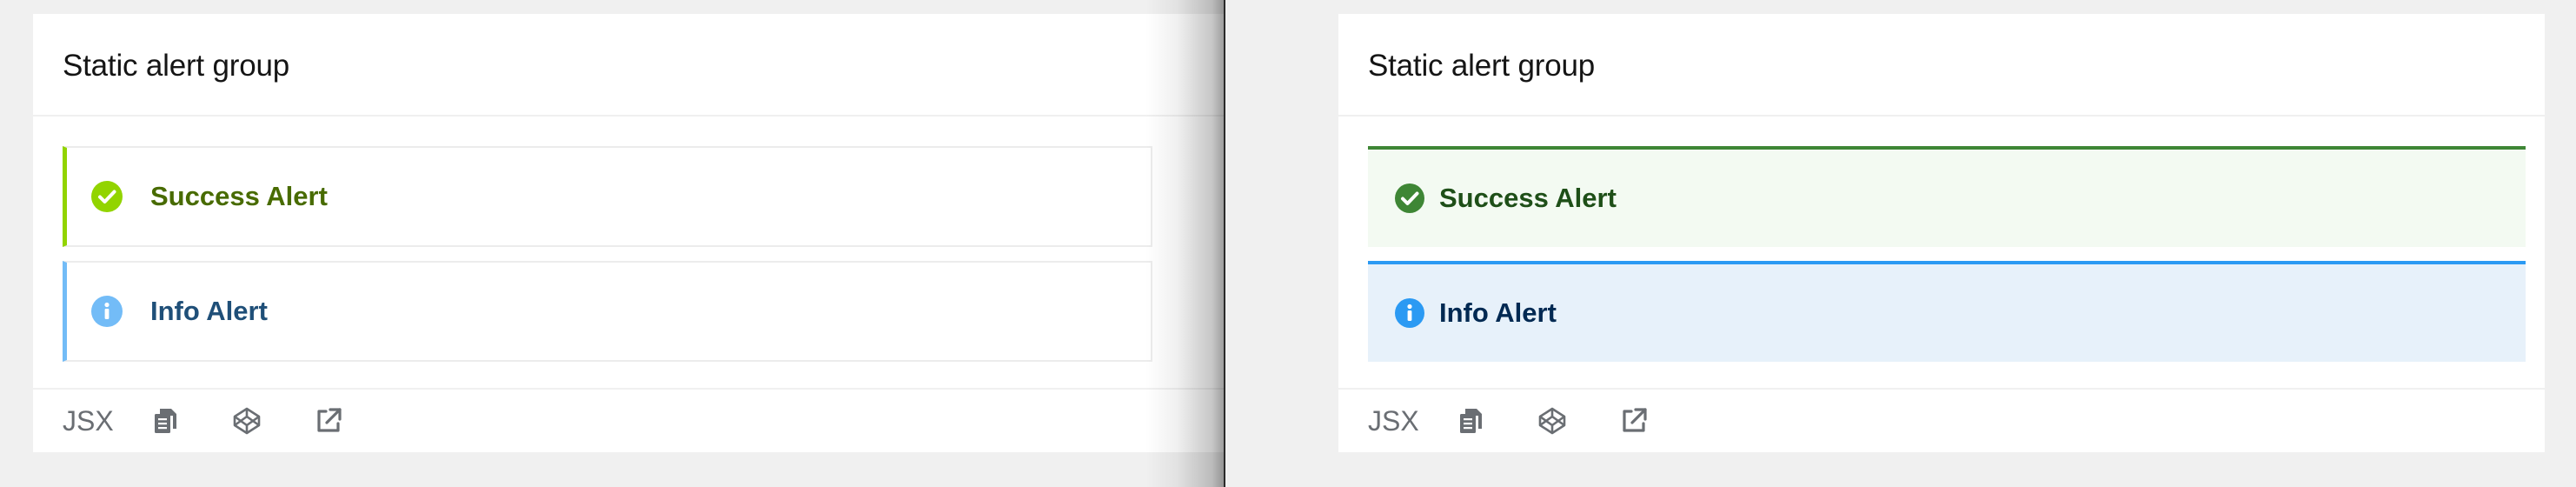  I want to click on panel-shadow, so click(1184, 243).